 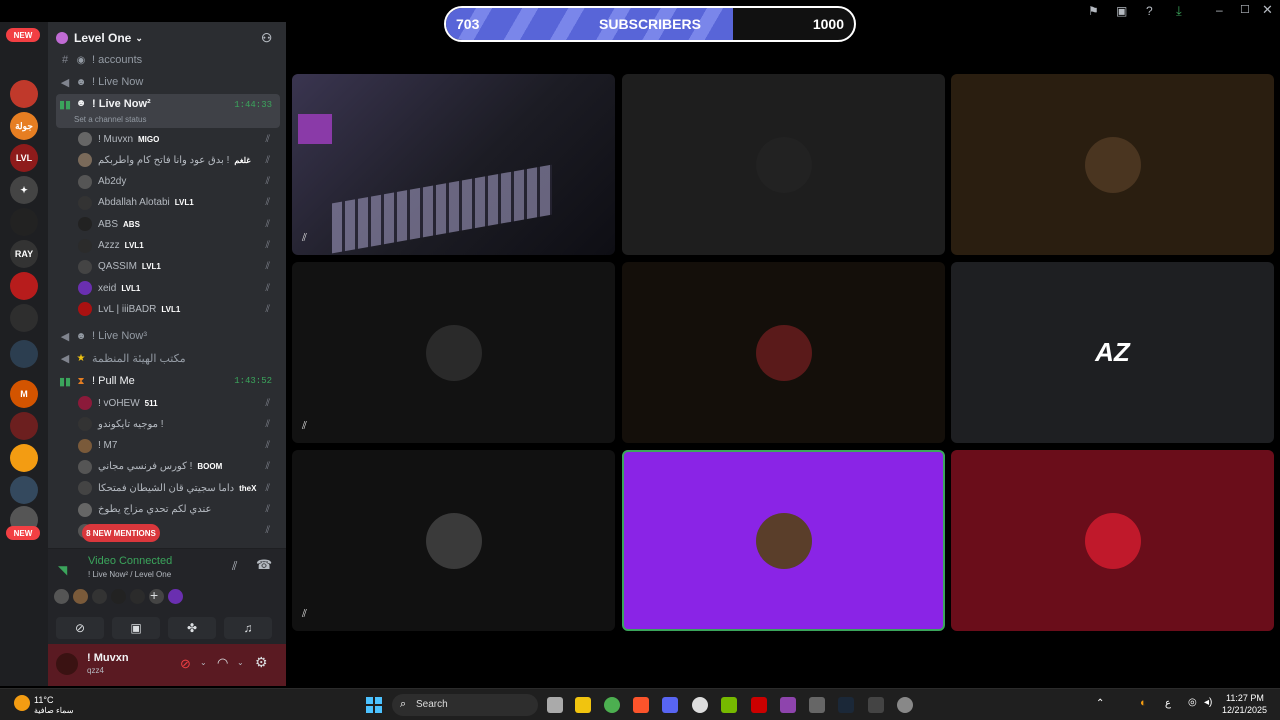 I want to click on channel-status-hint: Set a channel status, so click(x=110, y=119).